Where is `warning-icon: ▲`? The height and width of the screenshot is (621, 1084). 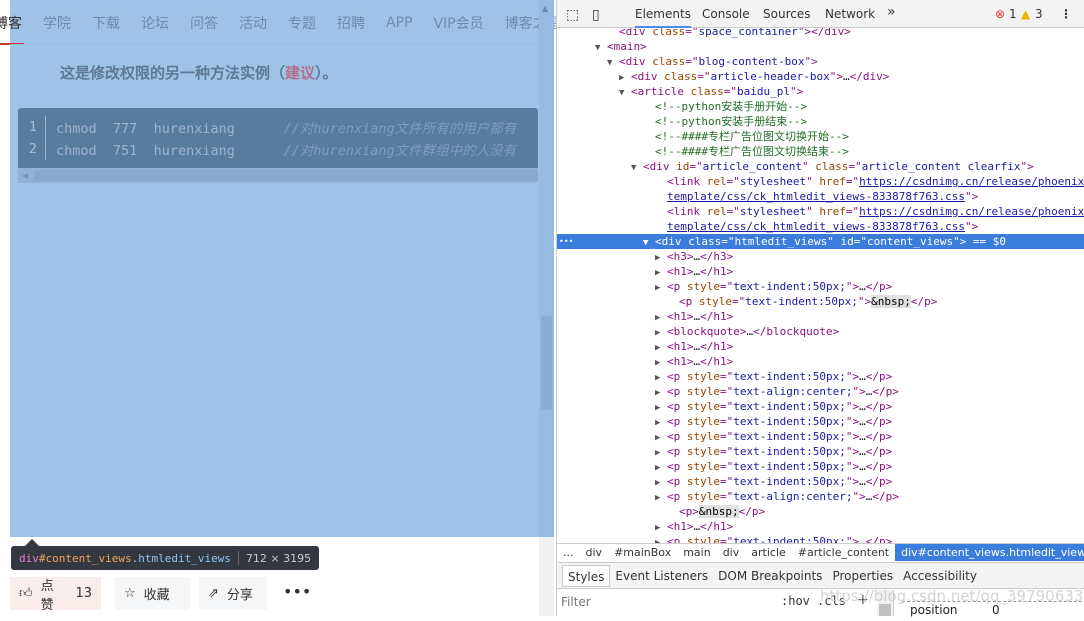
warning-icon: ▲ is located at coordinates (1025, 14).